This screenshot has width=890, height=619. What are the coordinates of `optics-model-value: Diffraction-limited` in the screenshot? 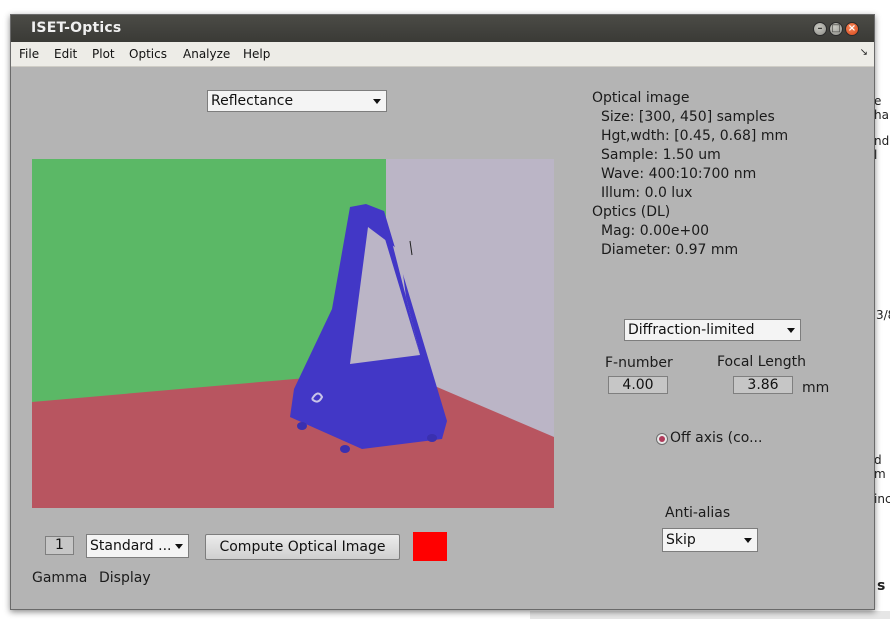 It's located at (691, 330).